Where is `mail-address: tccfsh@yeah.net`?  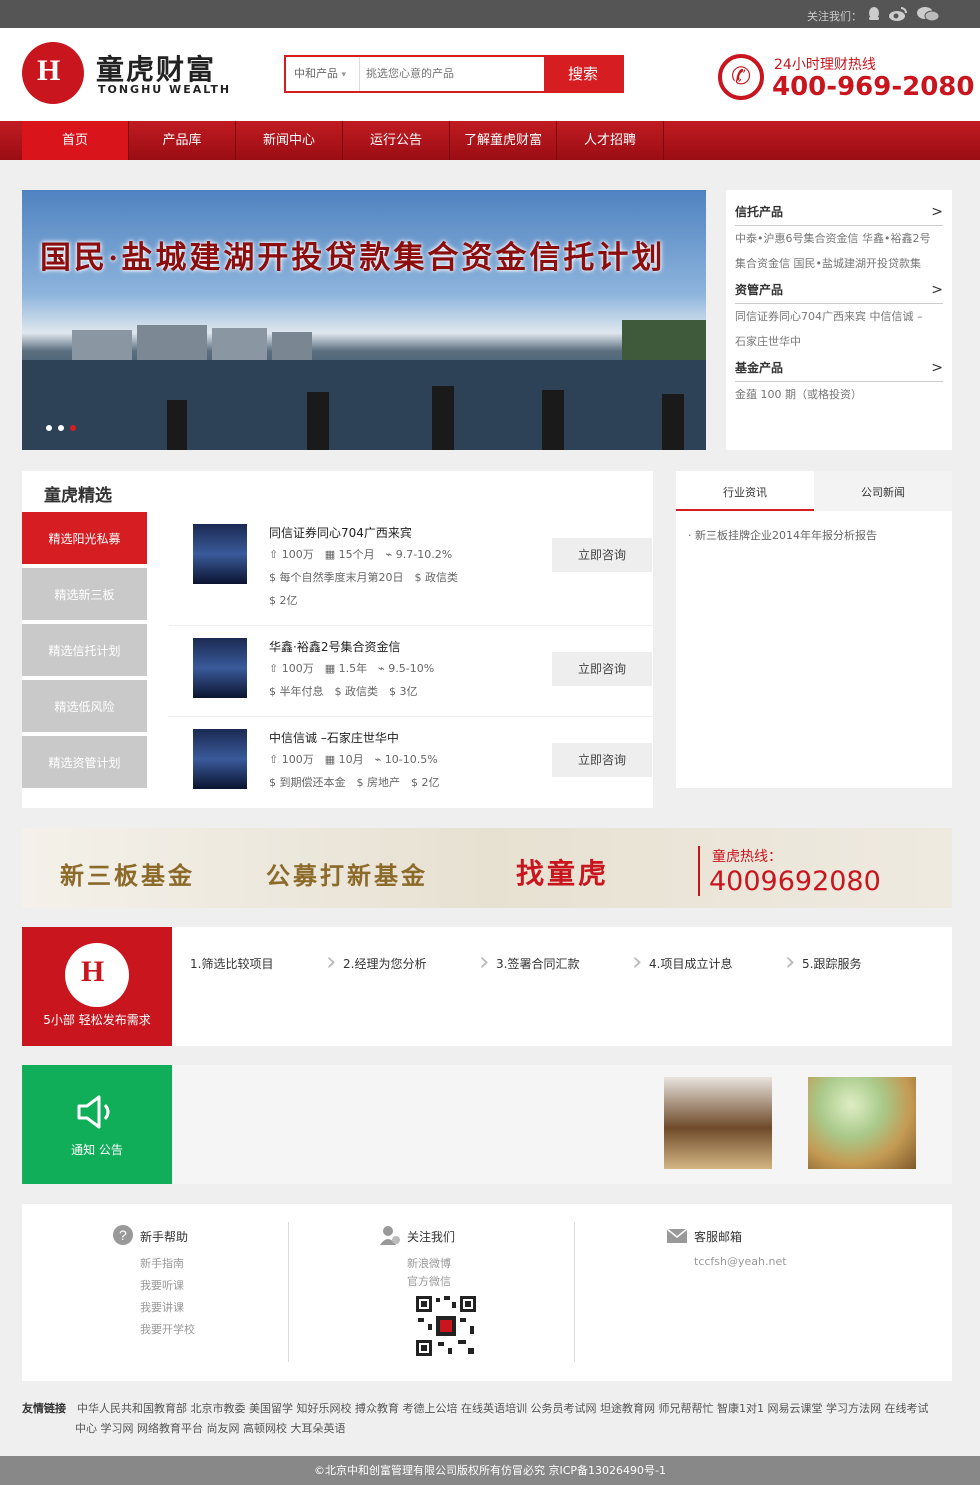
mail-address: tccfsh@yeah.net is located at coordinates (740, 1261).